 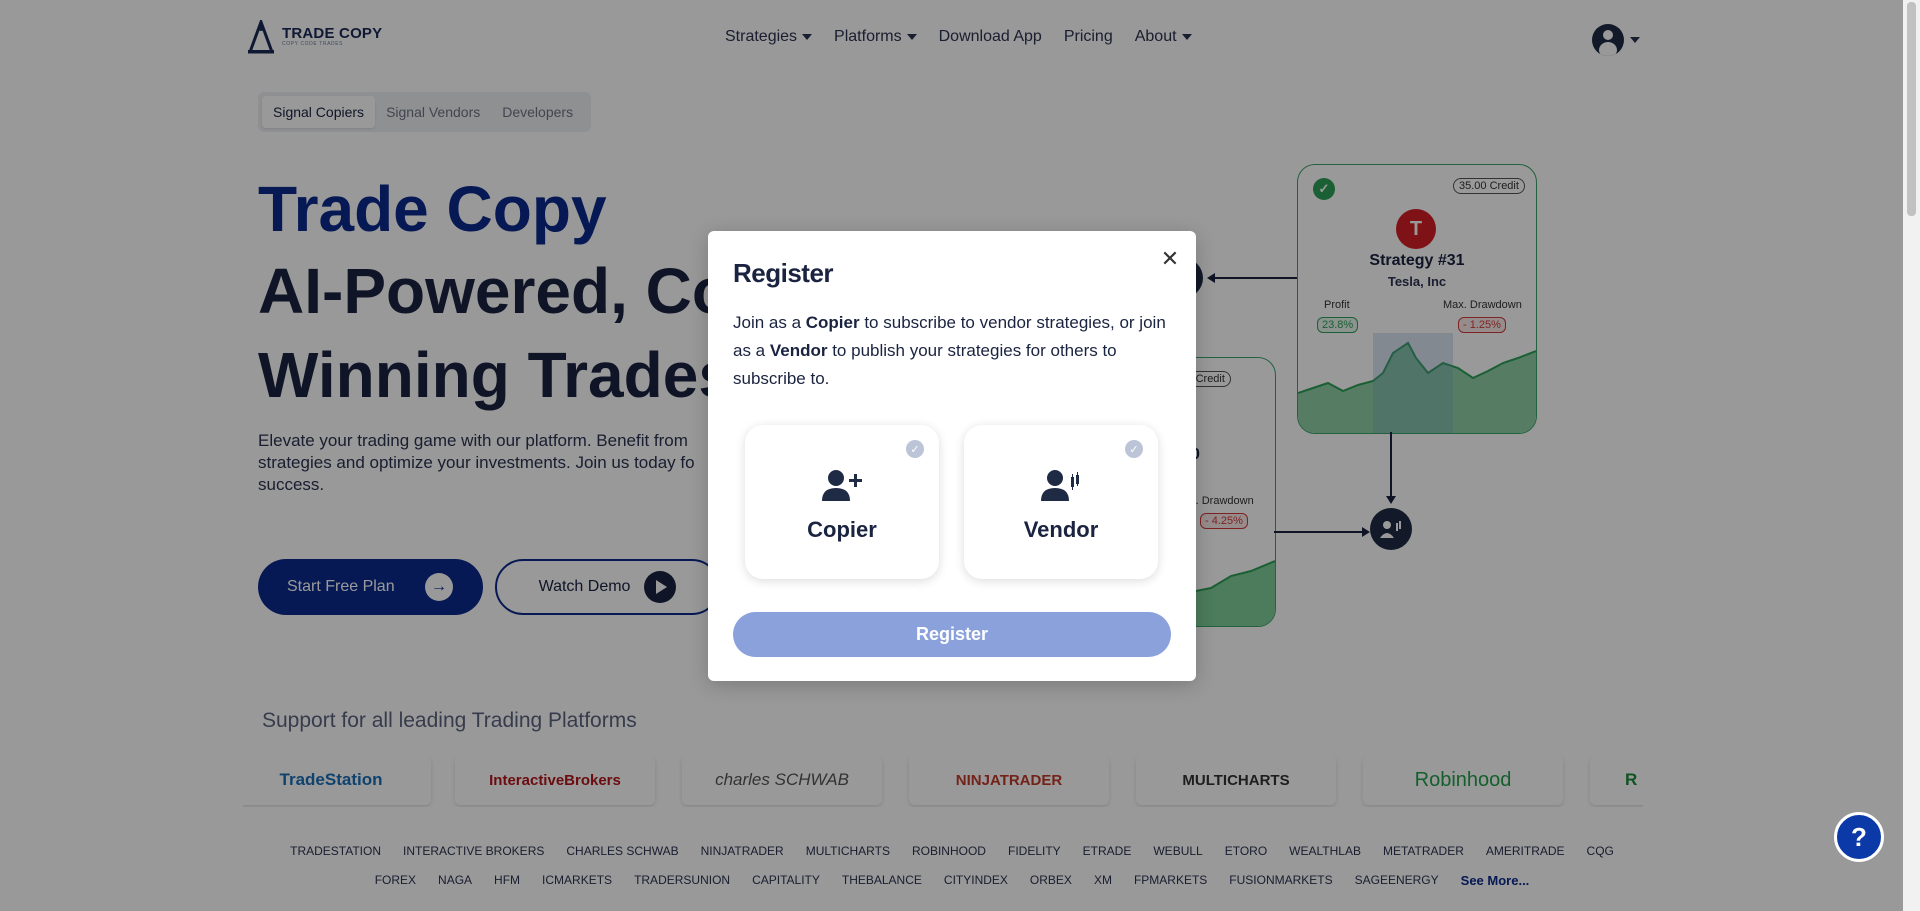 I want to click on modal-title: Register, so click(x=783, y=273).